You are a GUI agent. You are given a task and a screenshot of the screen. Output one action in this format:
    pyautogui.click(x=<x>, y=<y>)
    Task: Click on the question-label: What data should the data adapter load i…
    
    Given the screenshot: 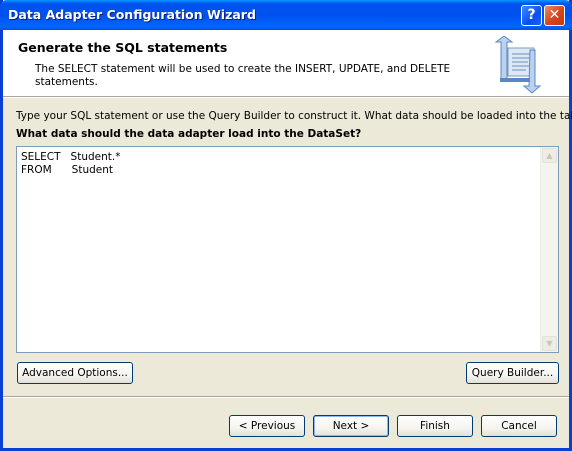 What is the action you would take?
    pyautogui.click(x=189, y=134)
    